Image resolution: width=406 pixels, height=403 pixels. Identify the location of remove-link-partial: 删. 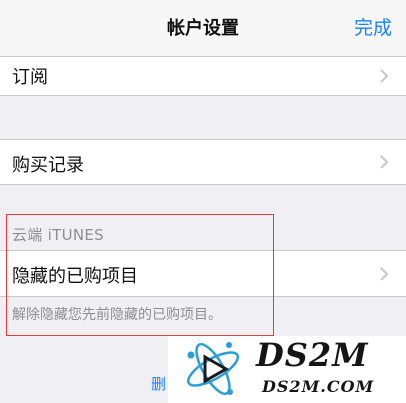
(158, 383).